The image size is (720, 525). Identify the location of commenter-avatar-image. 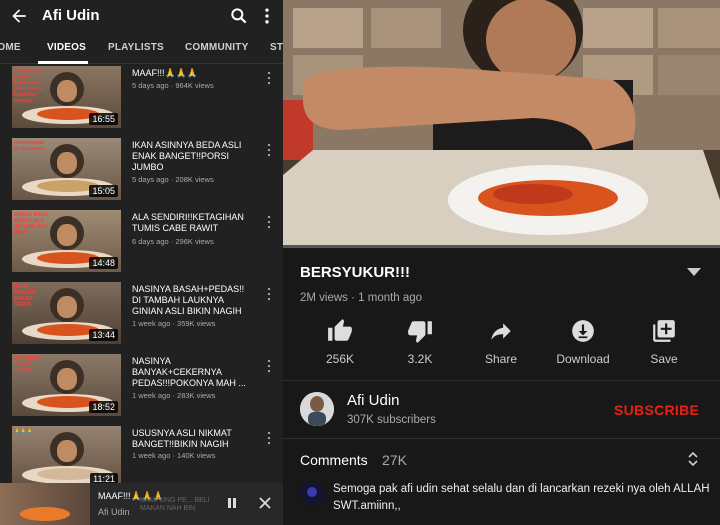
(312, 493).